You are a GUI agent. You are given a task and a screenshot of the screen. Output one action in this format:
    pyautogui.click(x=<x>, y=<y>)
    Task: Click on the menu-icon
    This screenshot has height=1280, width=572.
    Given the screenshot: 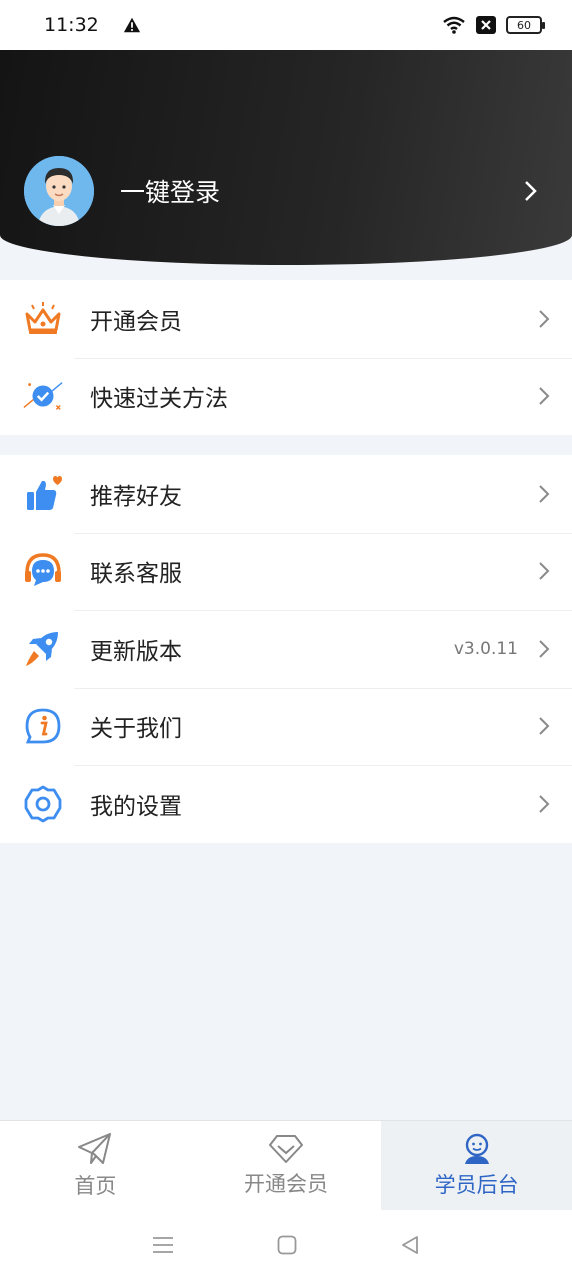 What is the action you would take?
    pyautogui.click(x=163, y=1245)
    